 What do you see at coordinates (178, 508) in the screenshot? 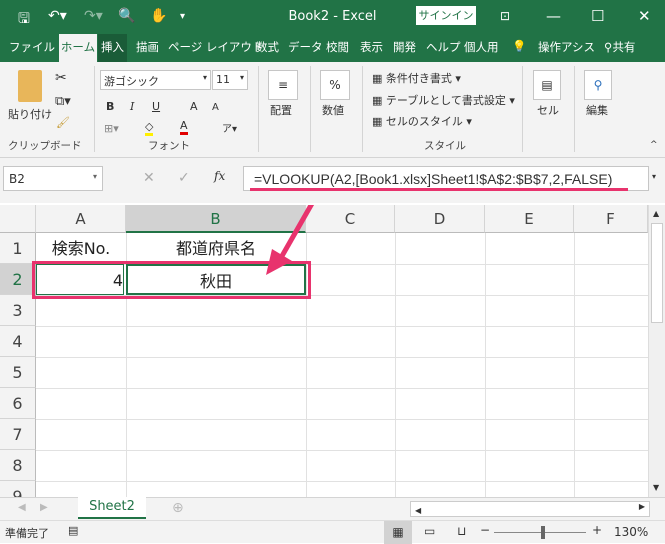
I see `new-sheet-icon: ⊕` at bounding box center [178, 508].